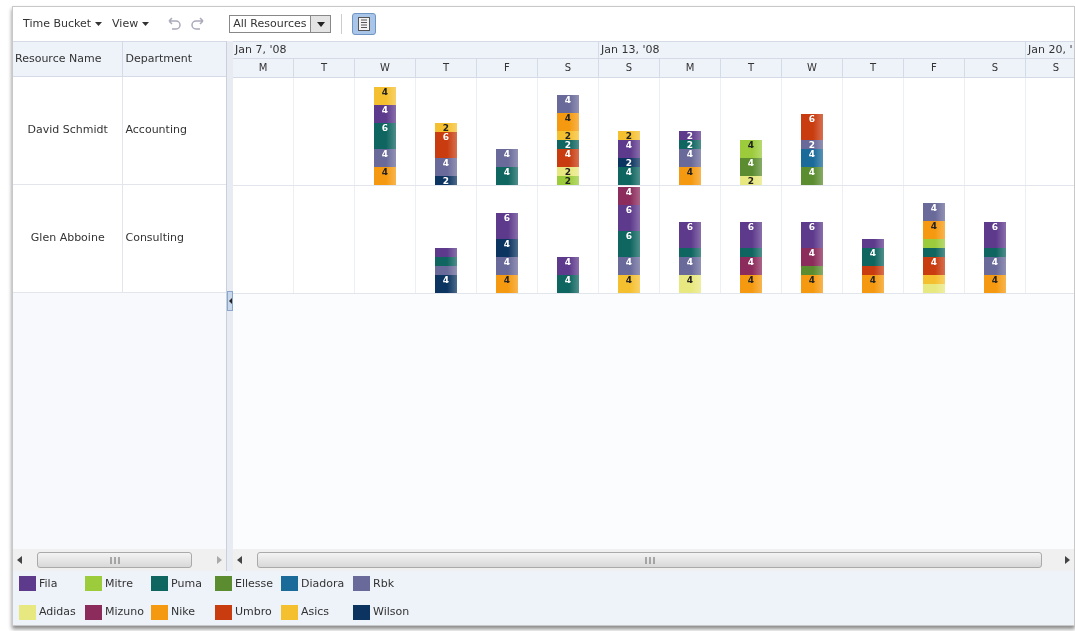  What do you see at coordinates (280, 24) in the screenshot?
I see `resource-dropdown: All Resources` at bounding box center [280, 24].